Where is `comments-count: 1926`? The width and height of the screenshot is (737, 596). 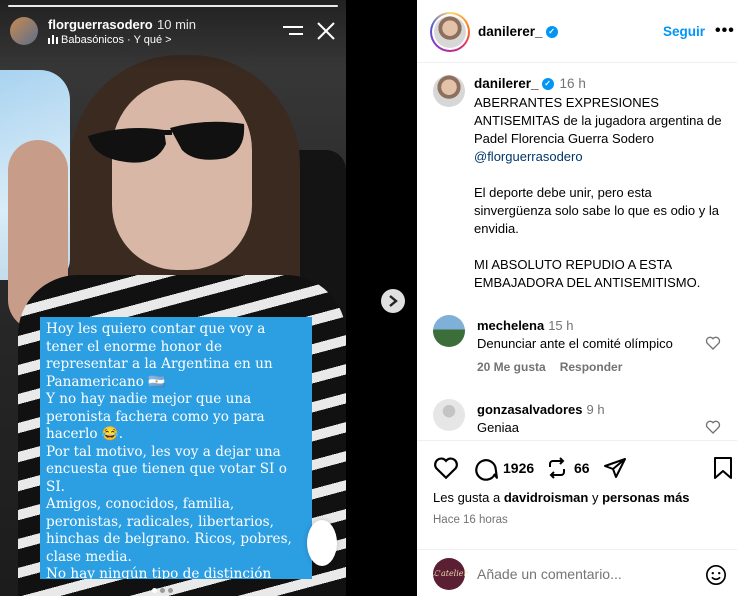
comments-count: 1926 is located at coordinates (519, 468).